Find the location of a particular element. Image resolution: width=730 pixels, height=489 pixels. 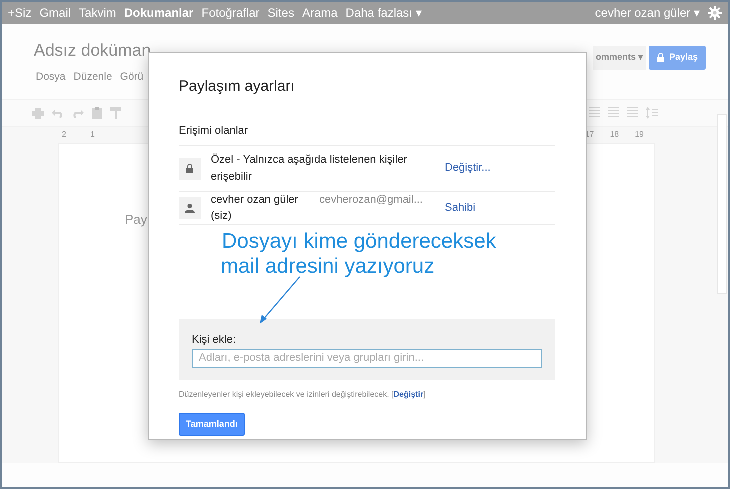

clipboard-icon is located at coordinates (97, 113).